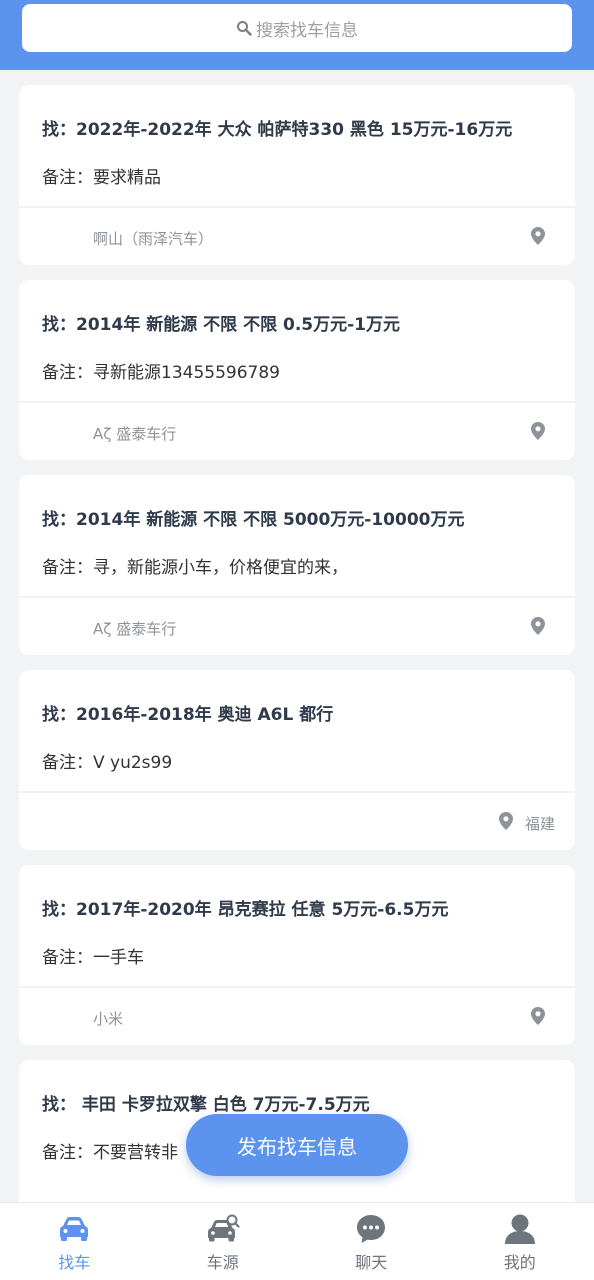 The image size is (594, 1280). Describe the element at coordinates (74, 1241) in the screenshot. I see `tab-find-car: 找车` at that location.